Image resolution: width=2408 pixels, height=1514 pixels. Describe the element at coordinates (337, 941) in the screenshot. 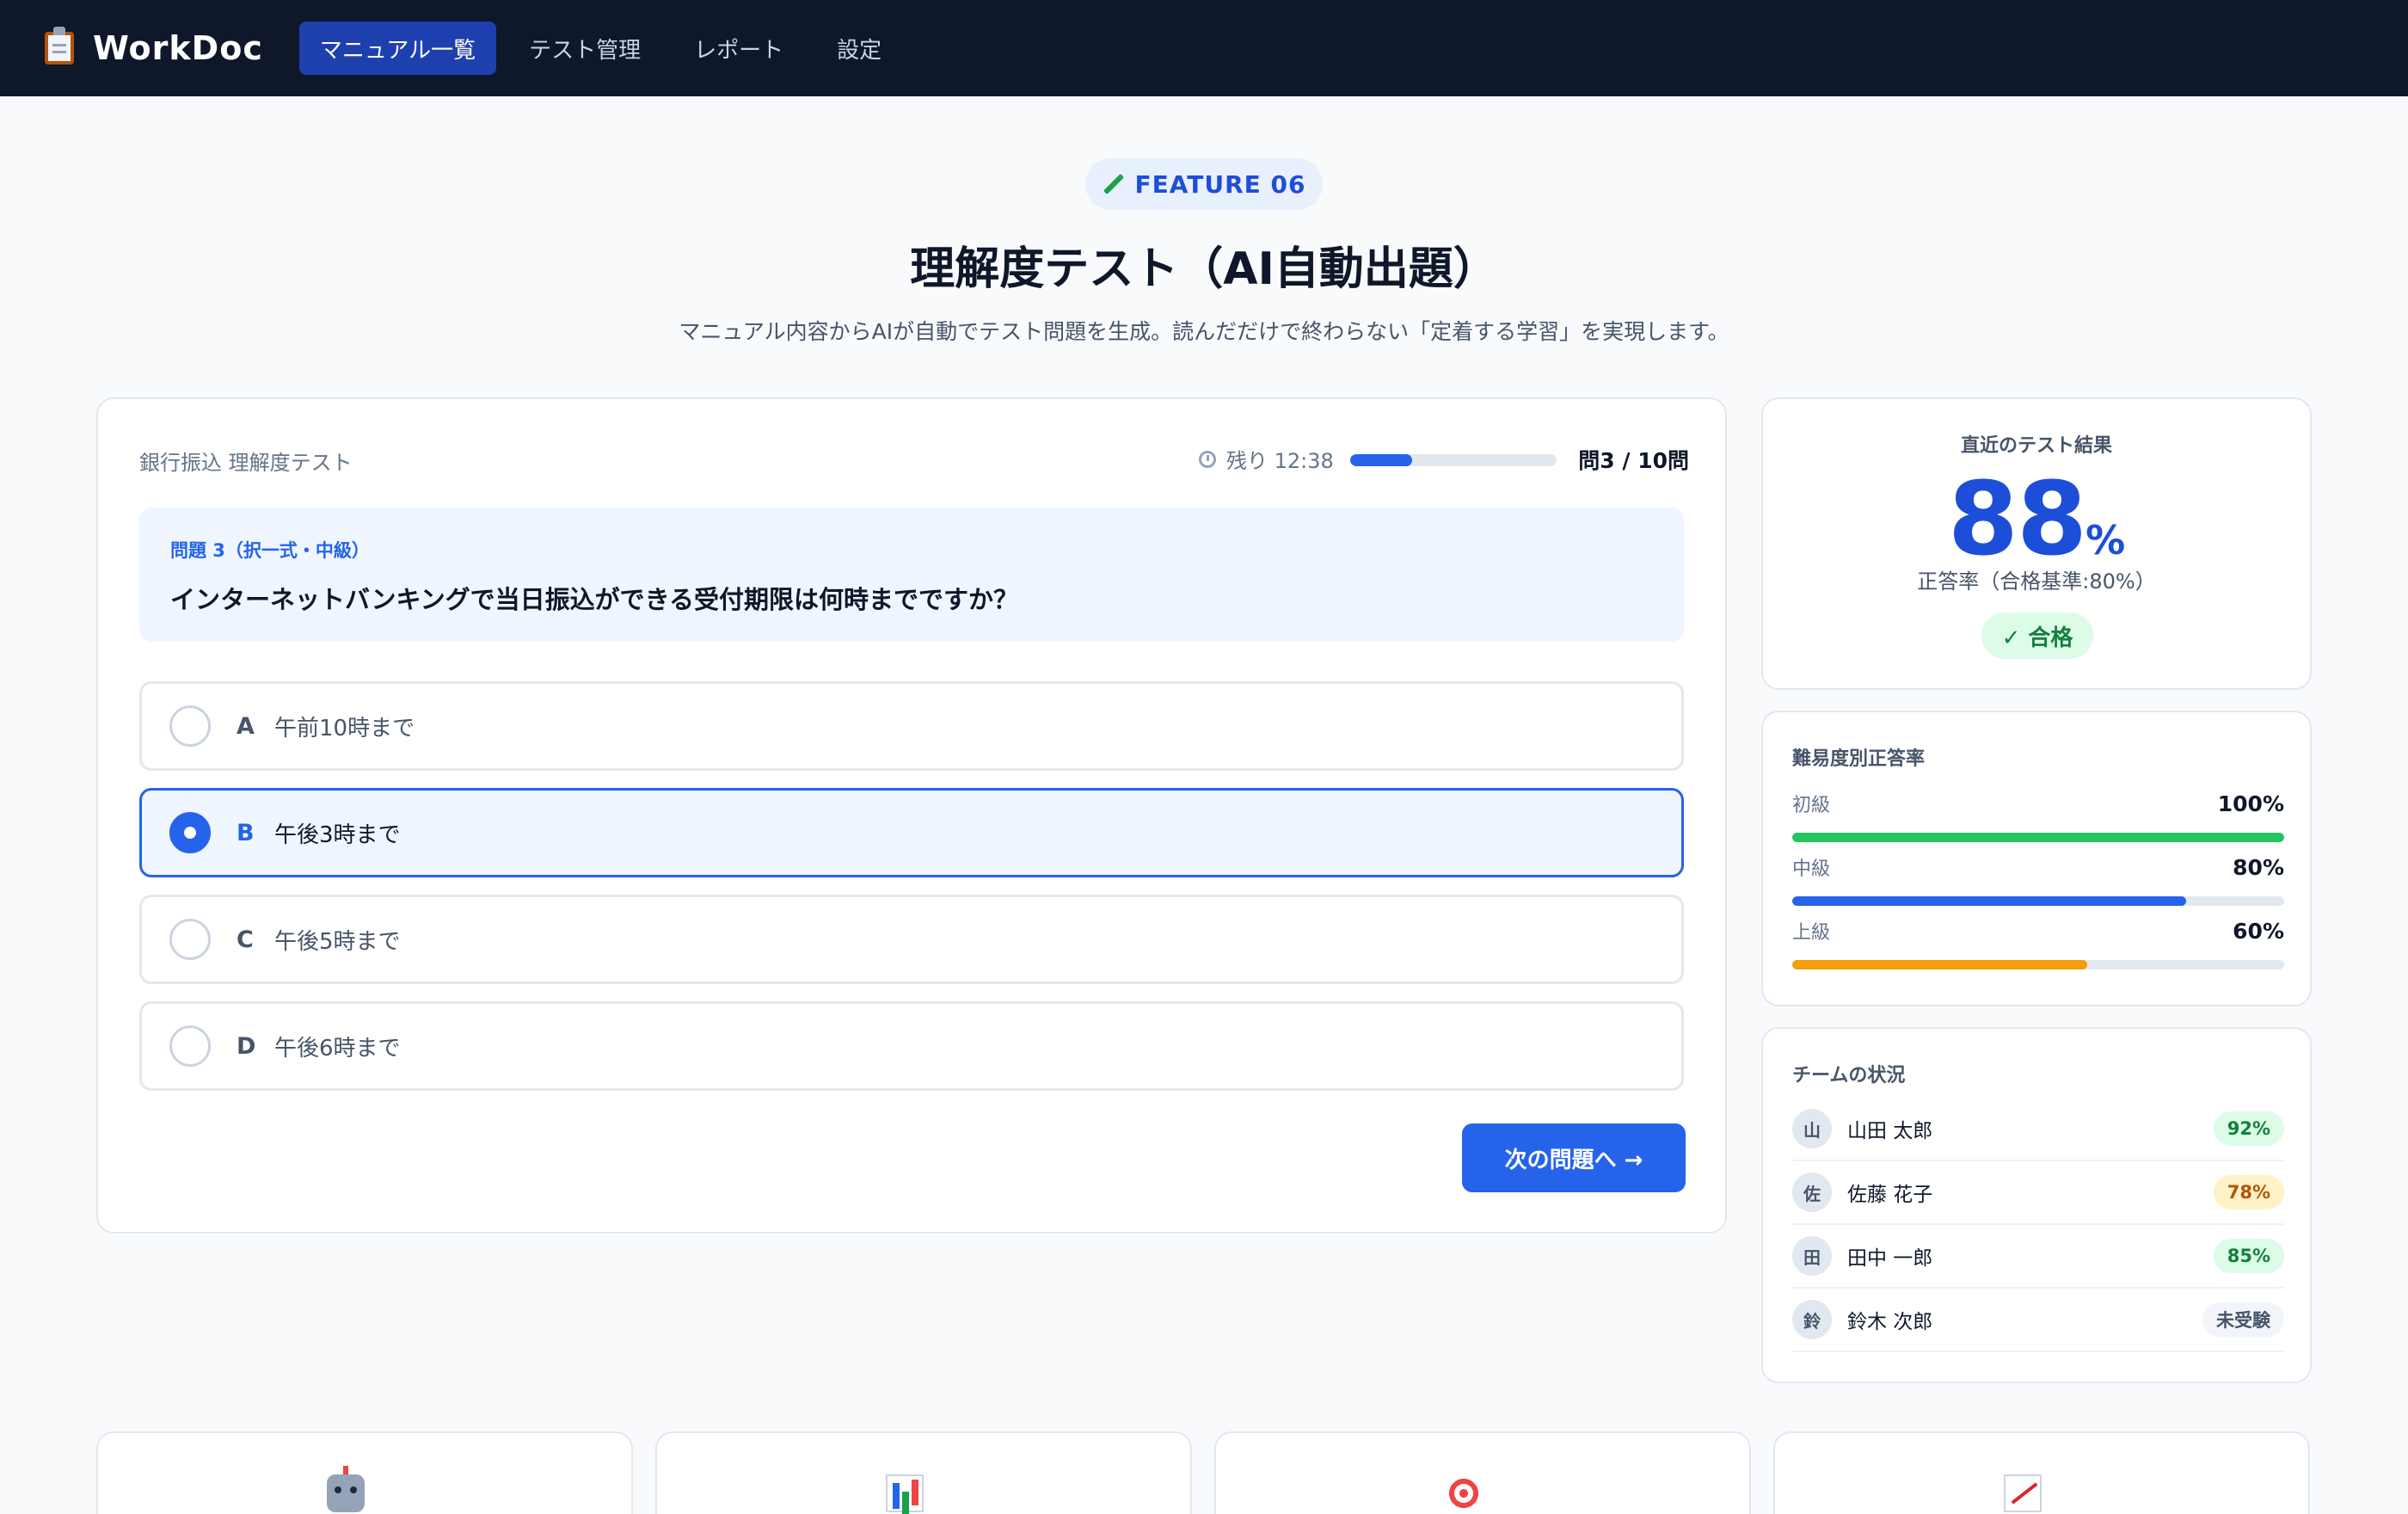

I see `option-text: 午後5時まで` at that location.